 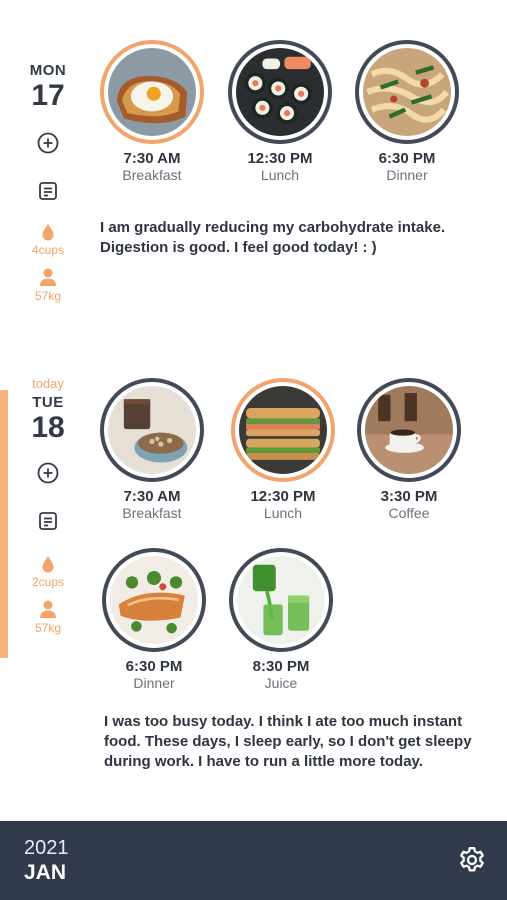 I want to click on day-sidebar: MON 17 4cups 57kg, so click(x=48, y=182).